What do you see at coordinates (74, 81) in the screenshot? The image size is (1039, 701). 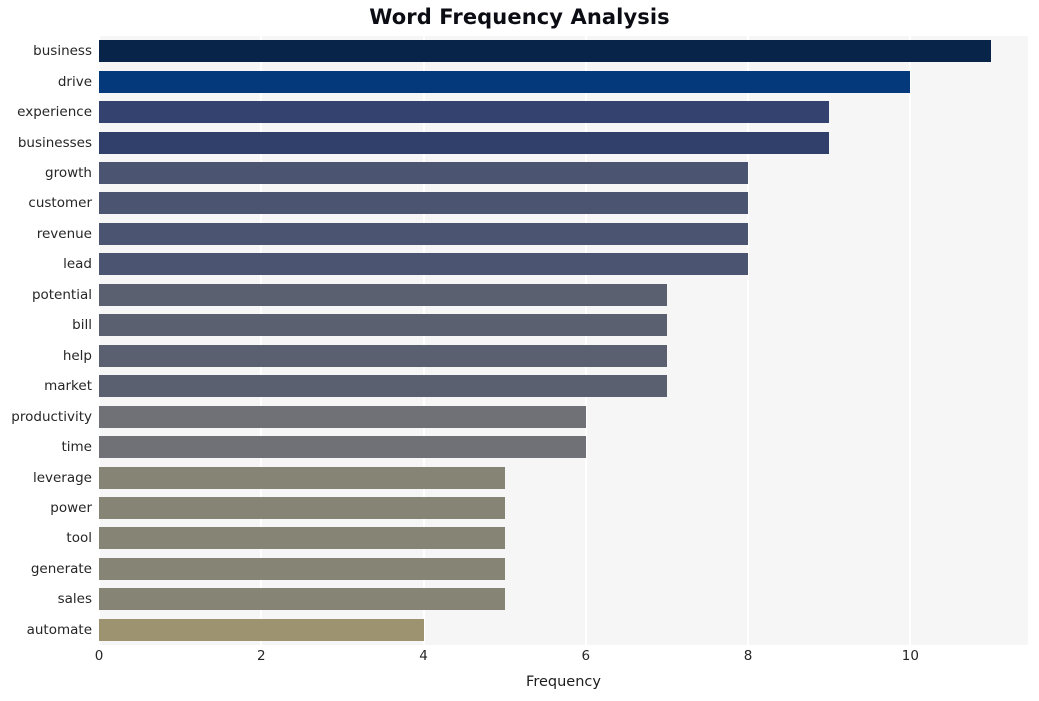 I see `y-tick-label-drive: drive` at bounding box center [74, 81].